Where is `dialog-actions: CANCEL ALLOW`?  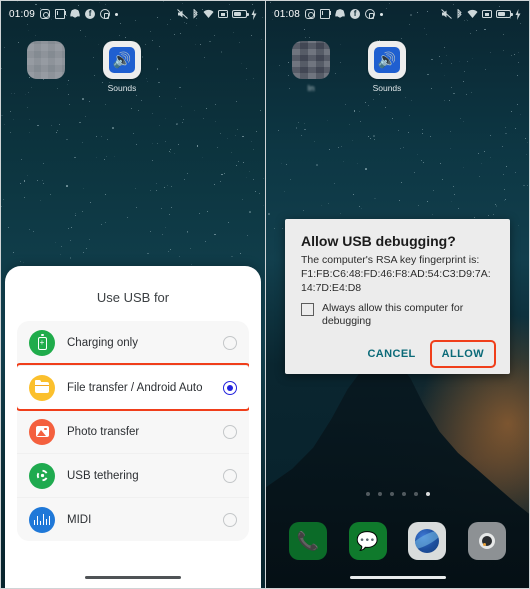 dialog-actions: CANCEL ALLOW is located at coordinates (399, 354).